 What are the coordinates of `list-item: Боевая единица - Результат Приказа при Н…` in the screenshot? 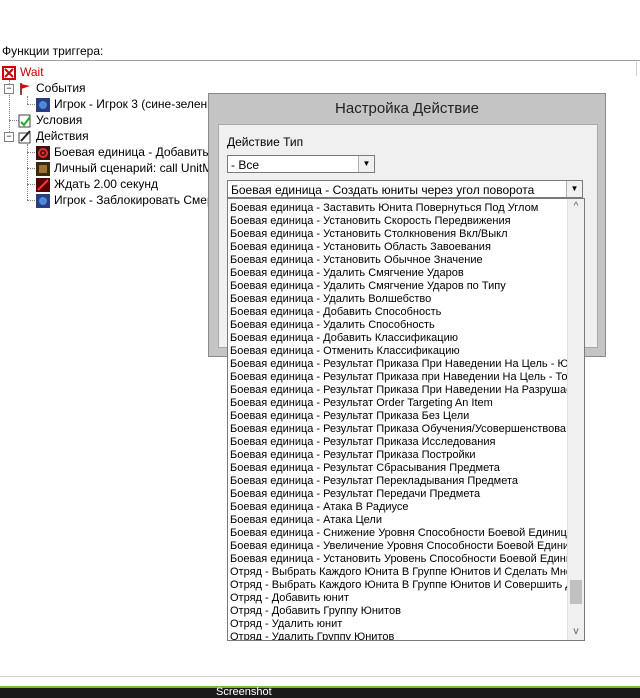 It's located at (398, 377).